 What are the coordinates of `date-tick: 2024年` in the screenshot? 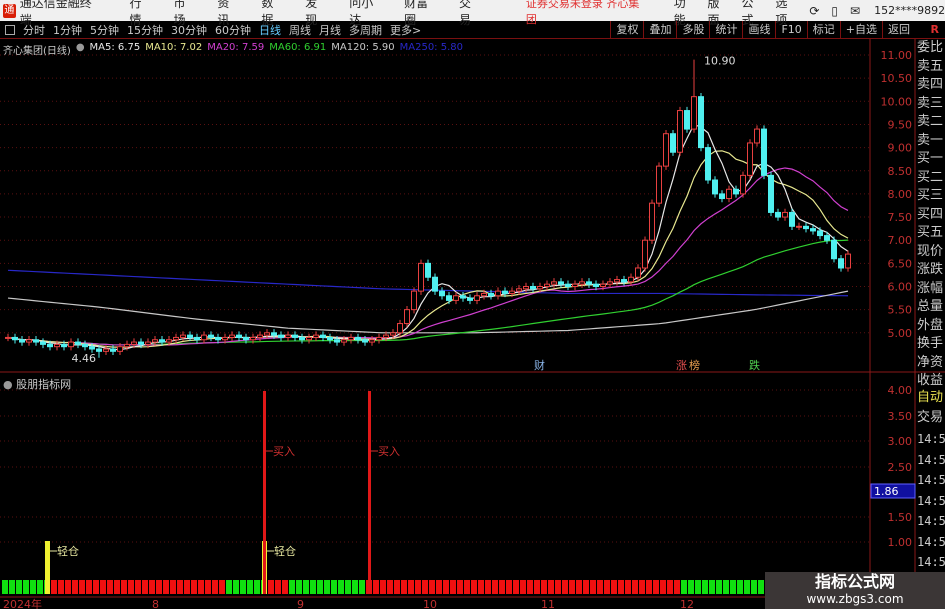 It's located at (22, 603).